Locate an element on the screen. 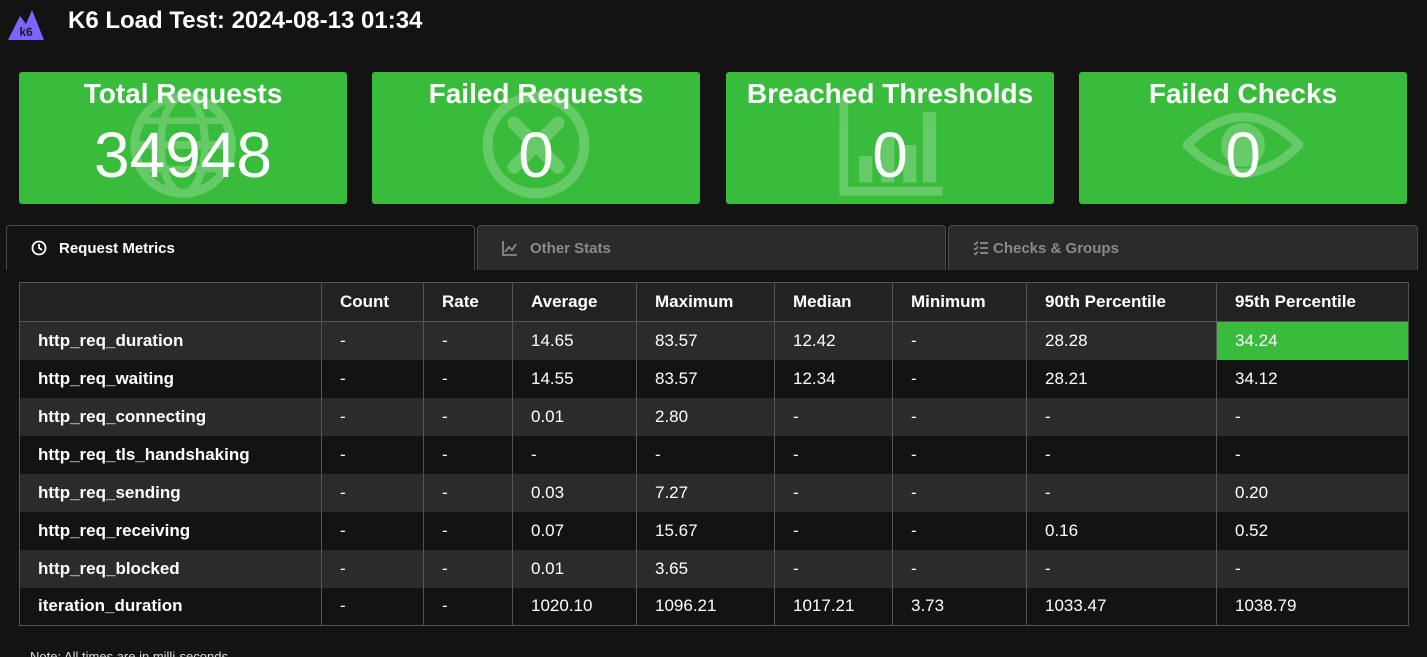  metric-value-cell: 3.65 is located at coordinates (705, 568).